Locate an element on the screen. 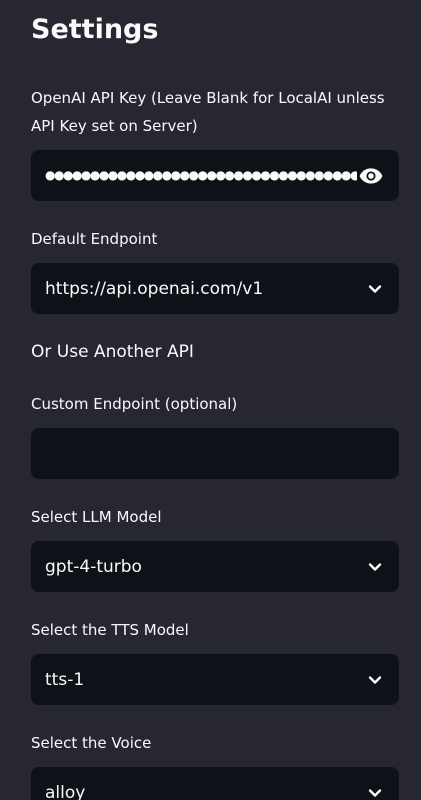 The height and width of the screenshot is (800, 421). voice-select: alloy is located at coordinates (215, 783).